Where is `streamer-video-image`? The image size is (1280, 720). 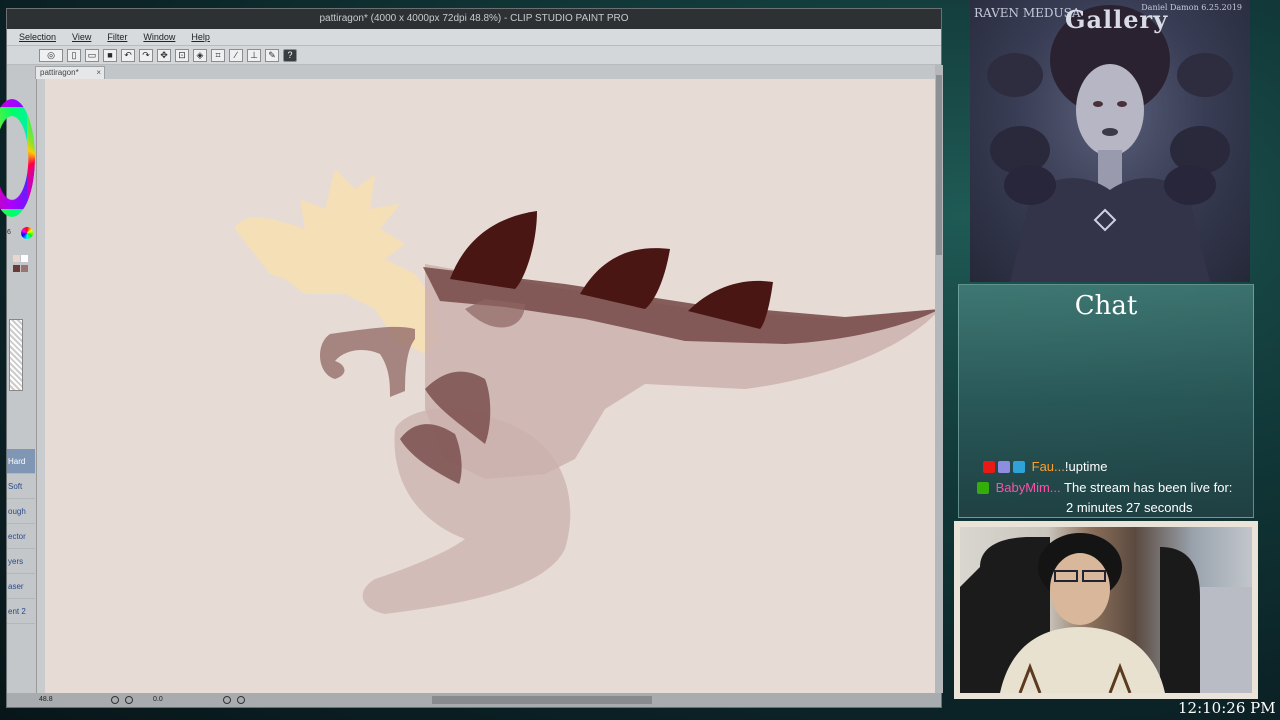 streamer-video-image is located at coordinates (1106, 613).